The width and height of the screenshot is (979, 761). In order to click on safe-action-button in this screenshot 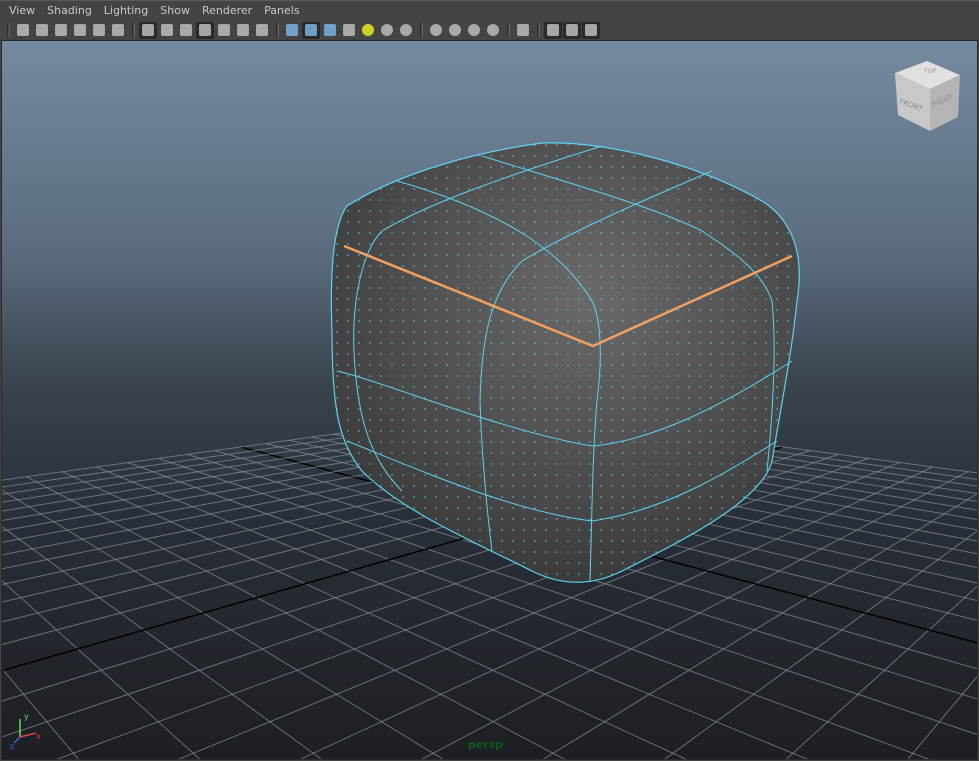, I will do `click(243, 30)`.